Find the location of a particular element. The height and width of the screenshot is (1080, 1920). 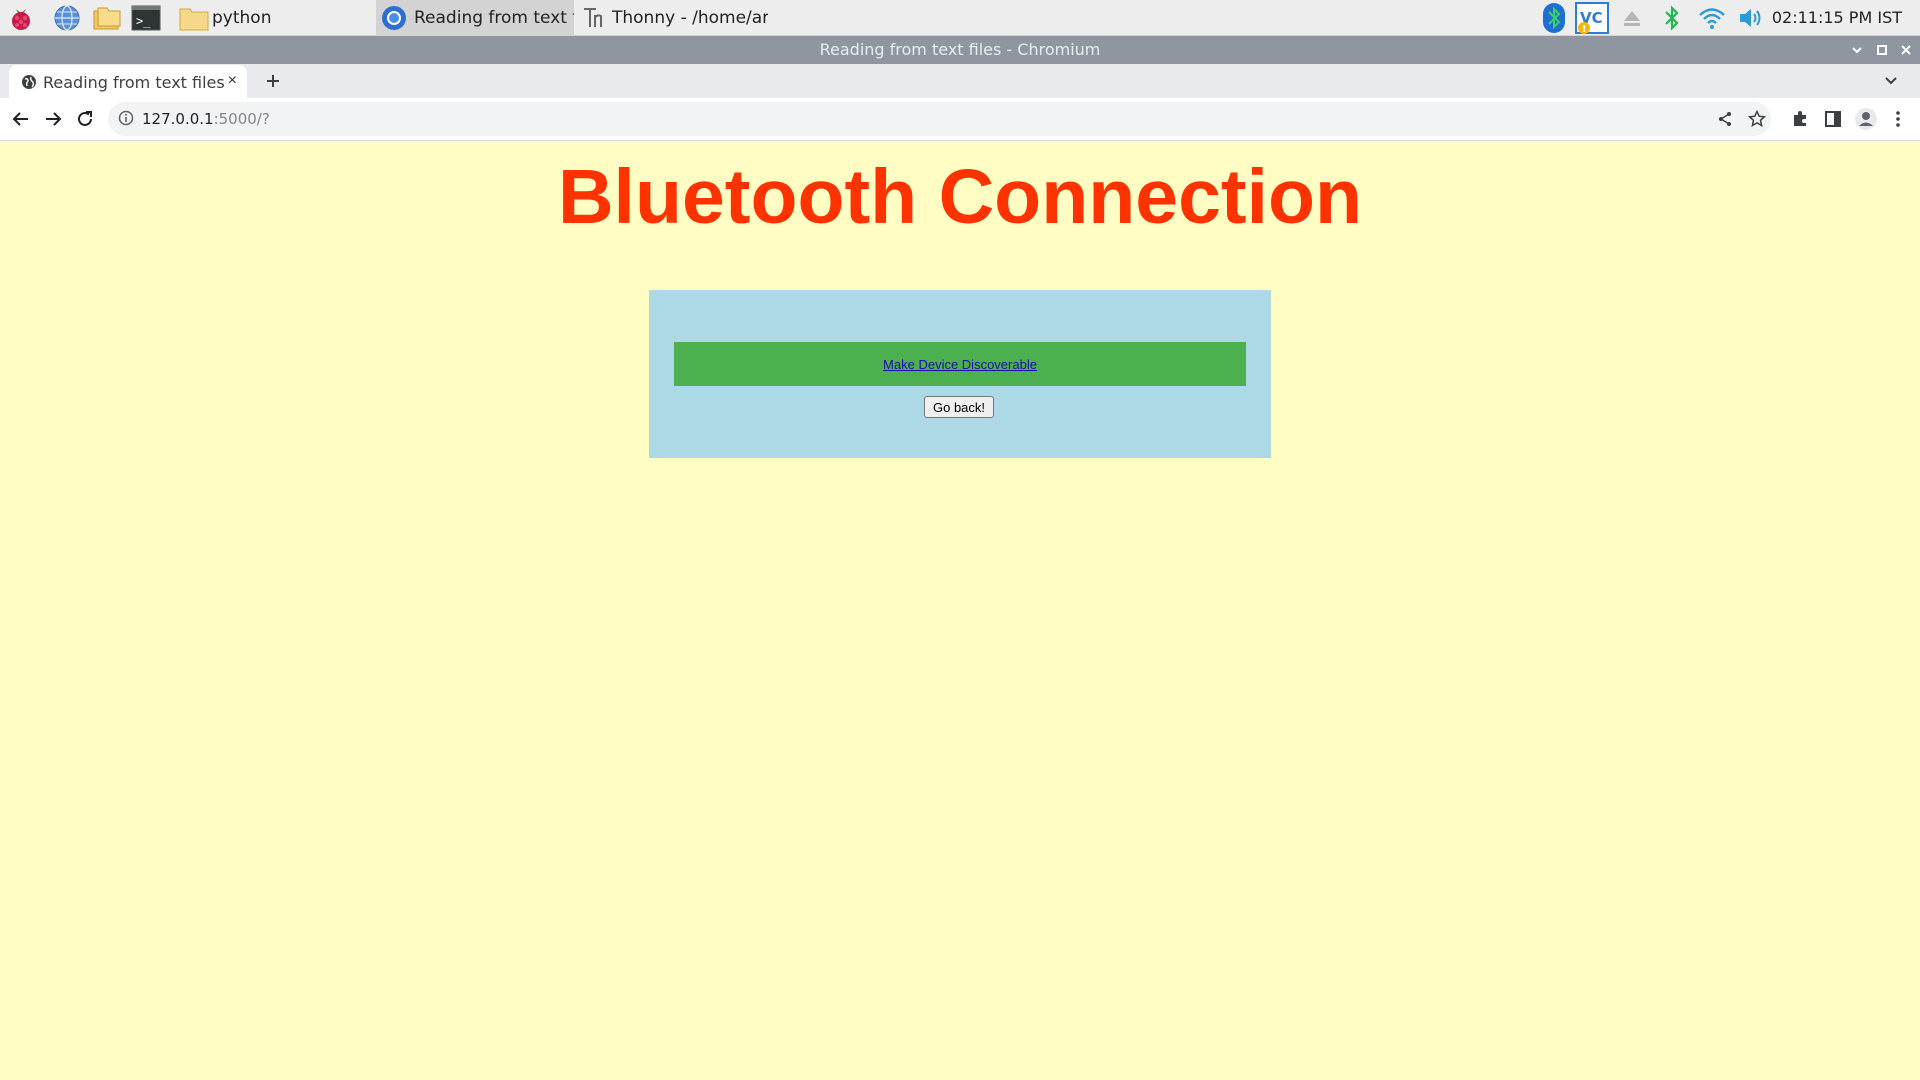

site-info-icon is located at coordinates (127, 119).